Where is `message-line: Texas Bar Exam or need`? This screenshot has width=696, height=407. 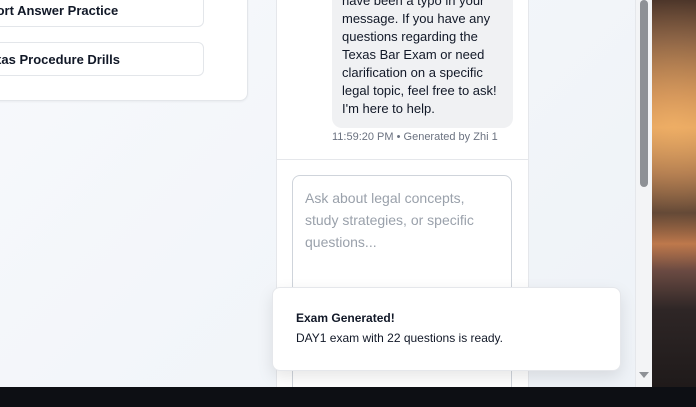
message-line: Texas Bar Exam or need is located at coordinates (413, 54).